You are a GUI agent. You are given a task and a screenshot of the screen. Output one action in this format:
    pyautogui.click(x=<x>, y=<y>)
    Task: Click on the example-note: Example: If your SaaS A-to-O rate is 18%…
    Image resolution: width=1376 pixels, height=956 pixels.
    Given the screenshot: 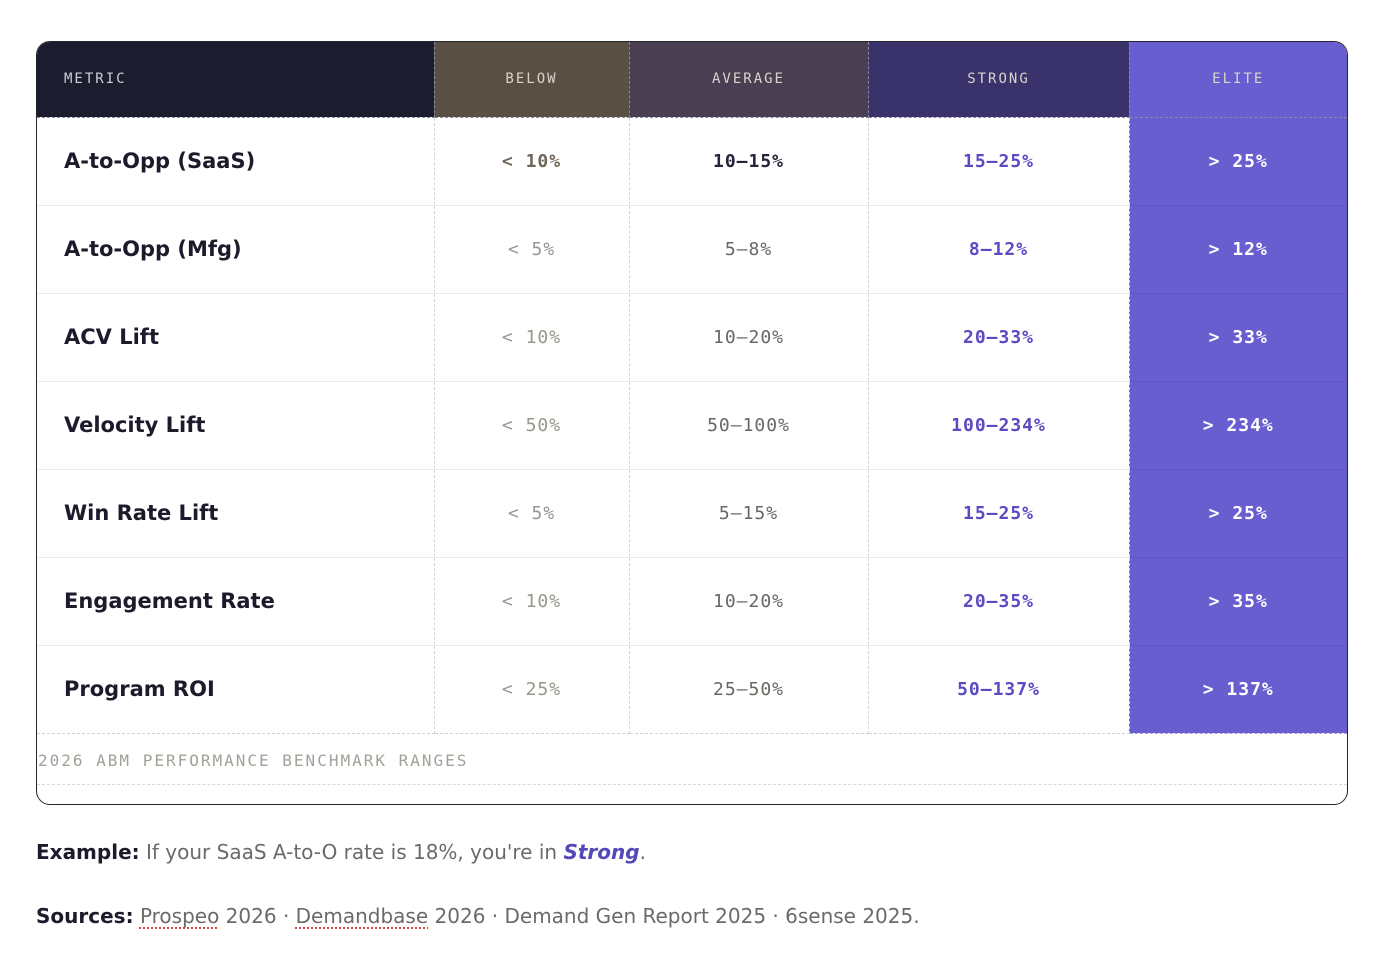 What is the action you would take?
    pyautogui.click(x=341, y=852)
    